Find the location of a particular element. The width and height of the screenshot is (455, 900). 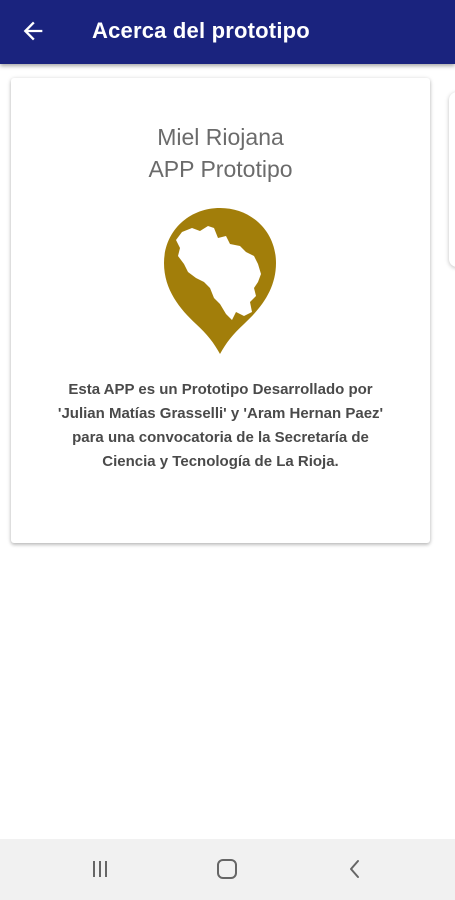

system-nav-bar is located at coordinates (227, 869).